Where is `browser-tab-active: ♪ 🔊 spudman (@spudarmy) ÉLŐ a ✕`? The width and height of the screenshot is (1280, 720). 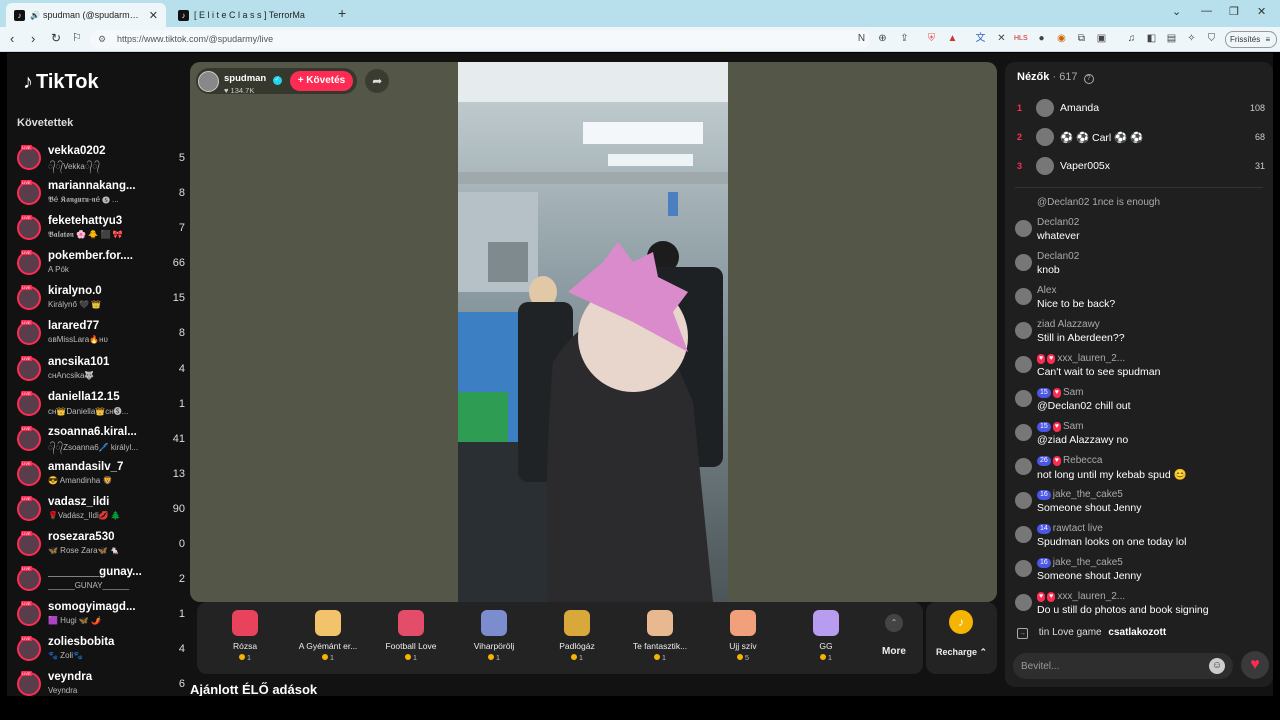 browser-tab-active: ♪ 🔊 spudman (@spudarmy) ÉLŐ a ✕ is located at coordinates (86, 15).